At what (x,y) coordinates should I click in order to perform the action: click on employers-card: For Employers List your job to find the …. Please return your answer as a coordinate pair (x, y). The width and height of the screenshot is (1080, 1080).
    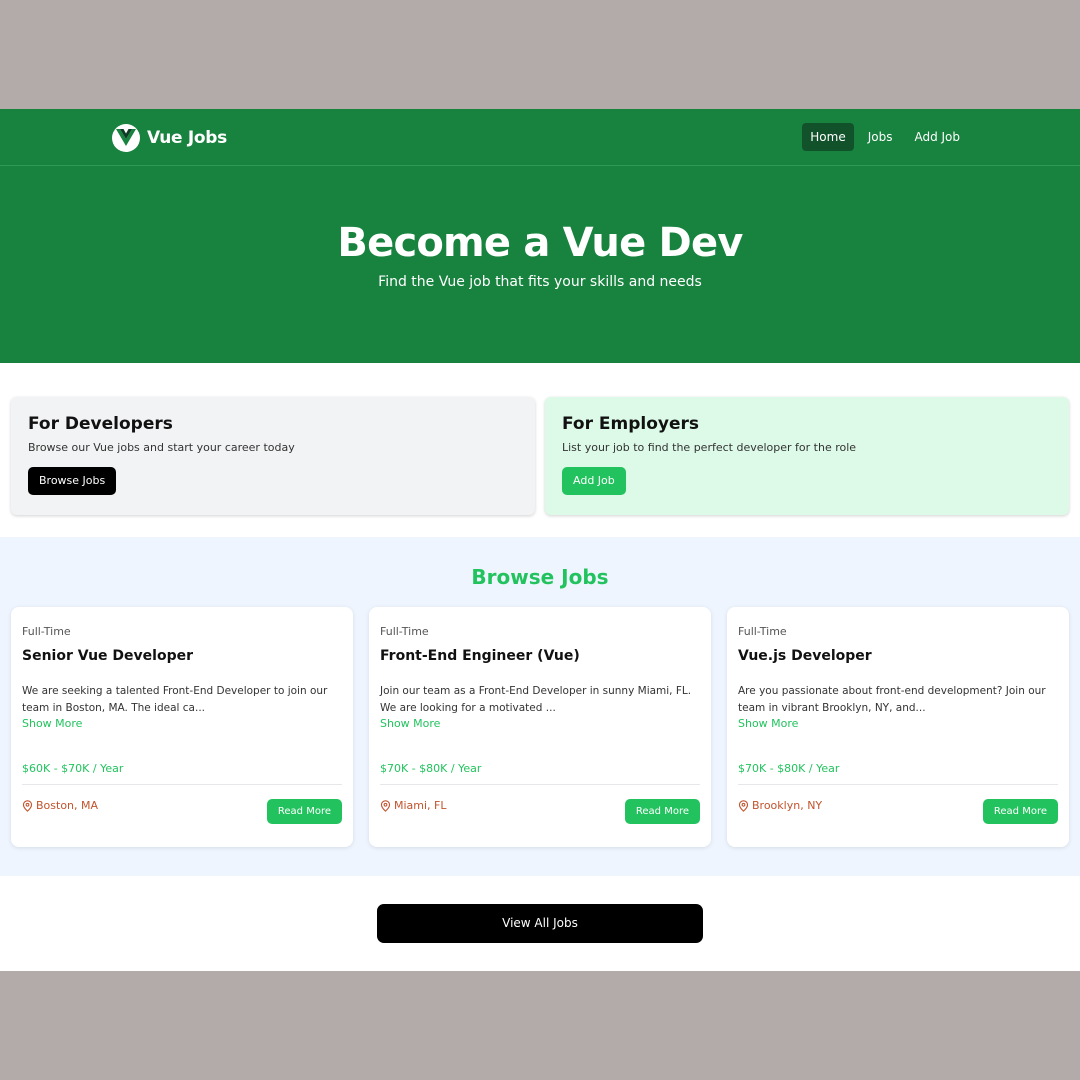
    Looking at the image, I should click on (807, 456).